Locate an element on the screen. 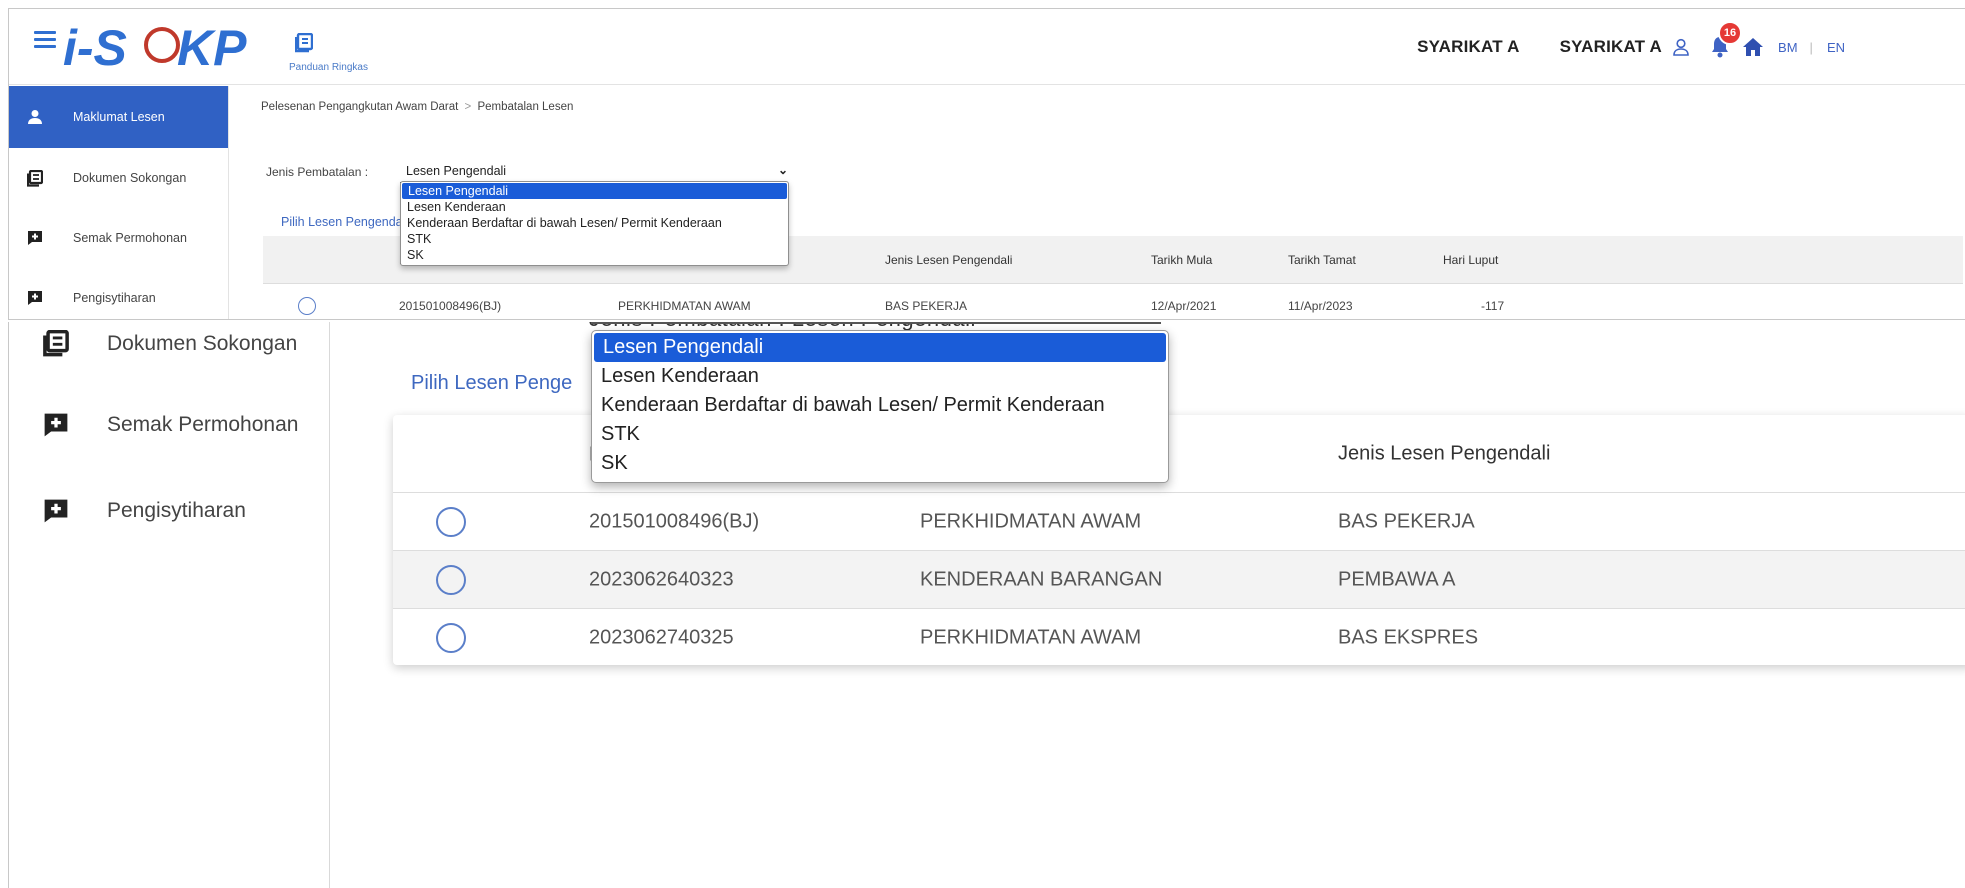  cell-kategori: KENDERAAN BARANGAN is located at coordinates (1041, 579).